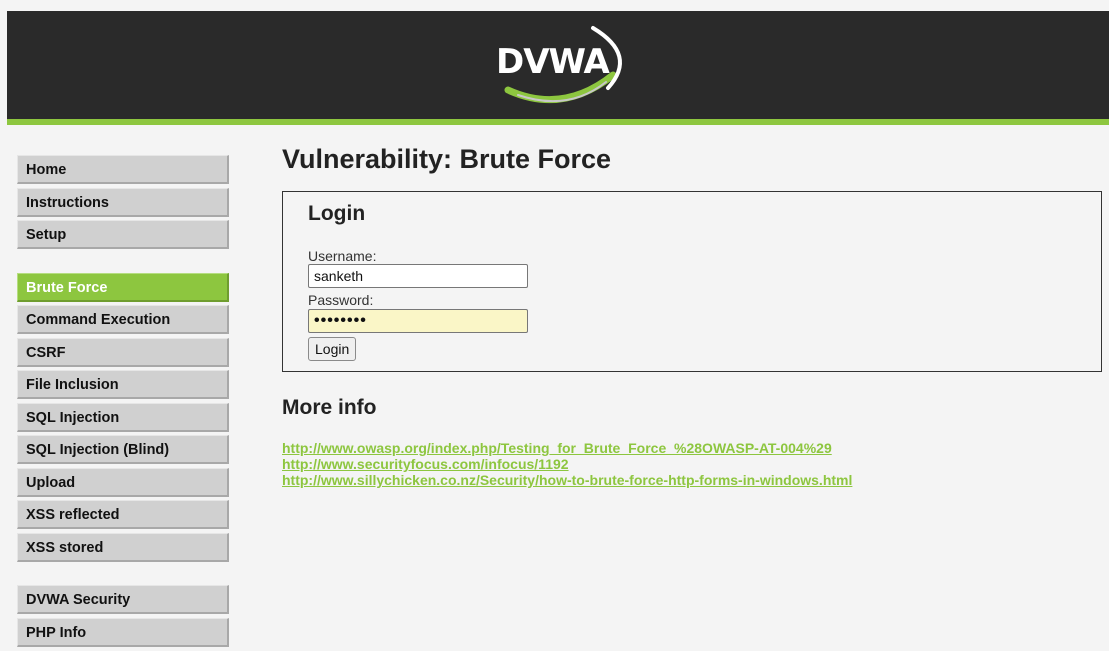  What do you see at coordinates (332, 349) in the screenshot?
I see `login-button: Login` at bounding box center [332, 349].